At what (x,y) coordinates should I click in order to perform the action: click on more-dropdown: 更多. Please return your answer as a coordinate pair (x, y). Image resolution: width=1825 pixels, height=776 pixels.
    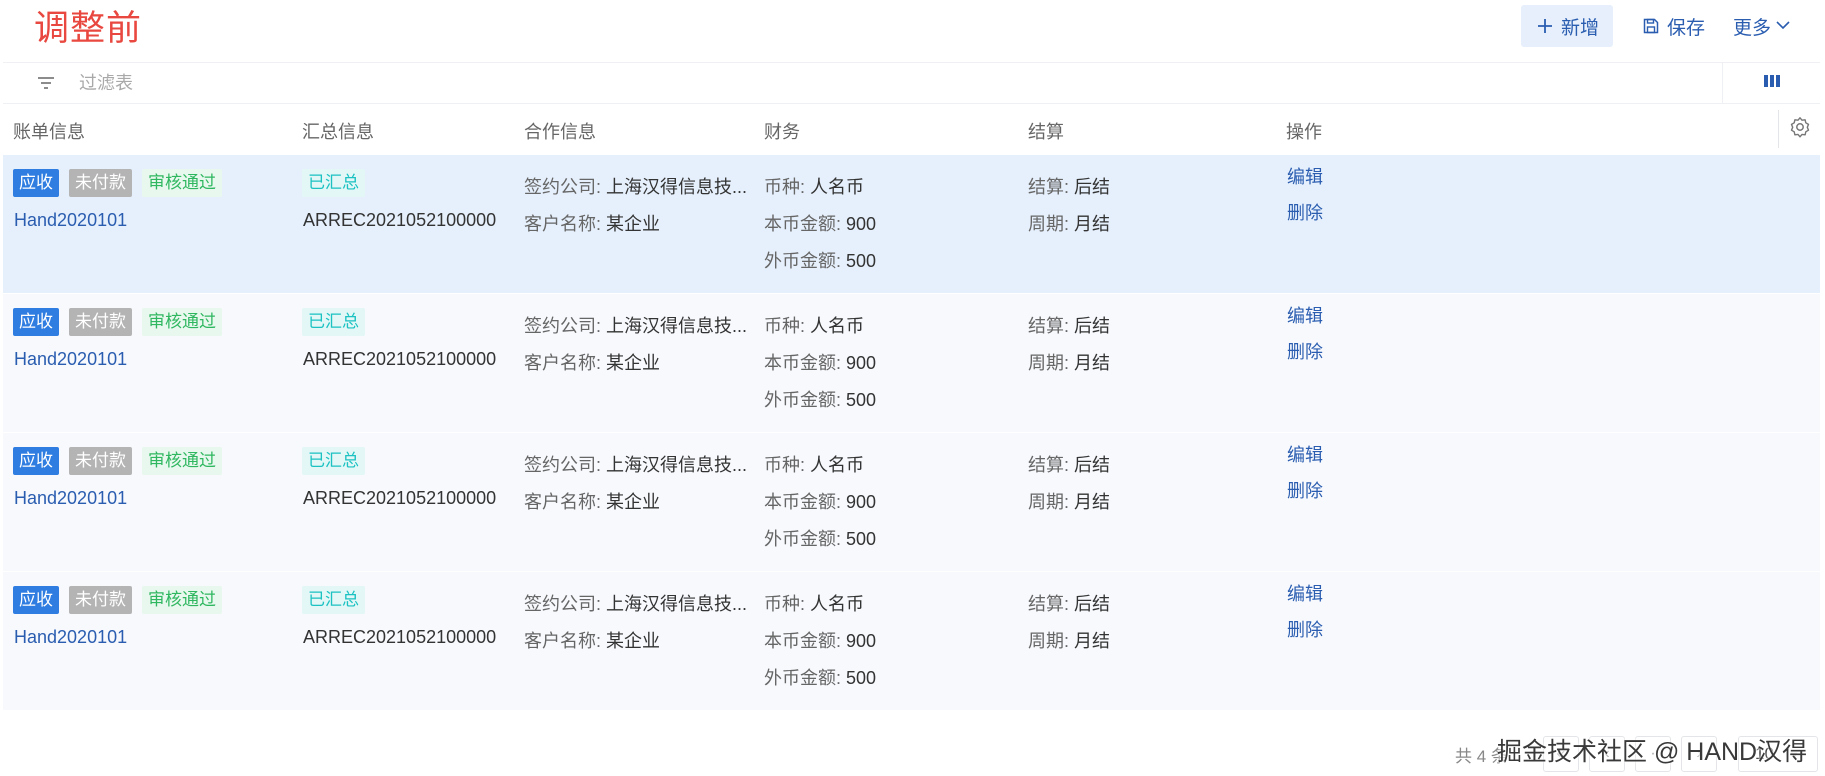
    Looking at the image, I should click on (1762, 26).